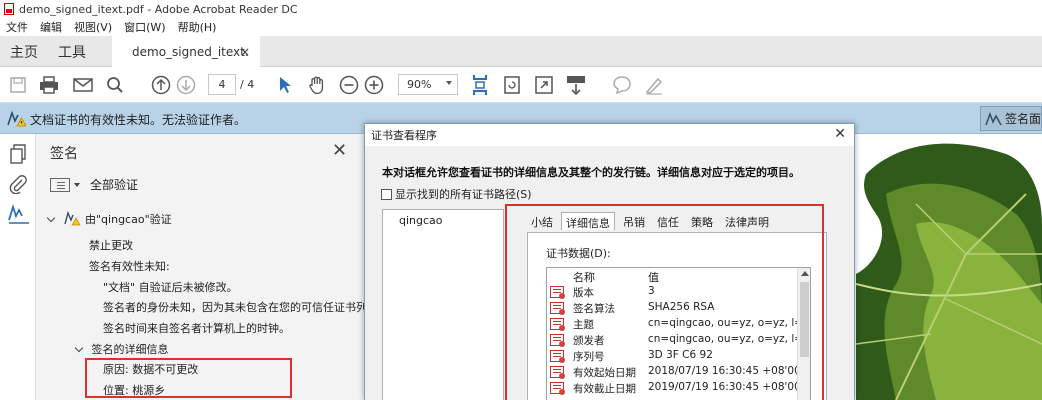 The width and height of the screenshot is (1042, 400). What do you see at coordinates (60, 184) in the screenshot?
I see `options-menu-icon` at bounding box center [60, 184].